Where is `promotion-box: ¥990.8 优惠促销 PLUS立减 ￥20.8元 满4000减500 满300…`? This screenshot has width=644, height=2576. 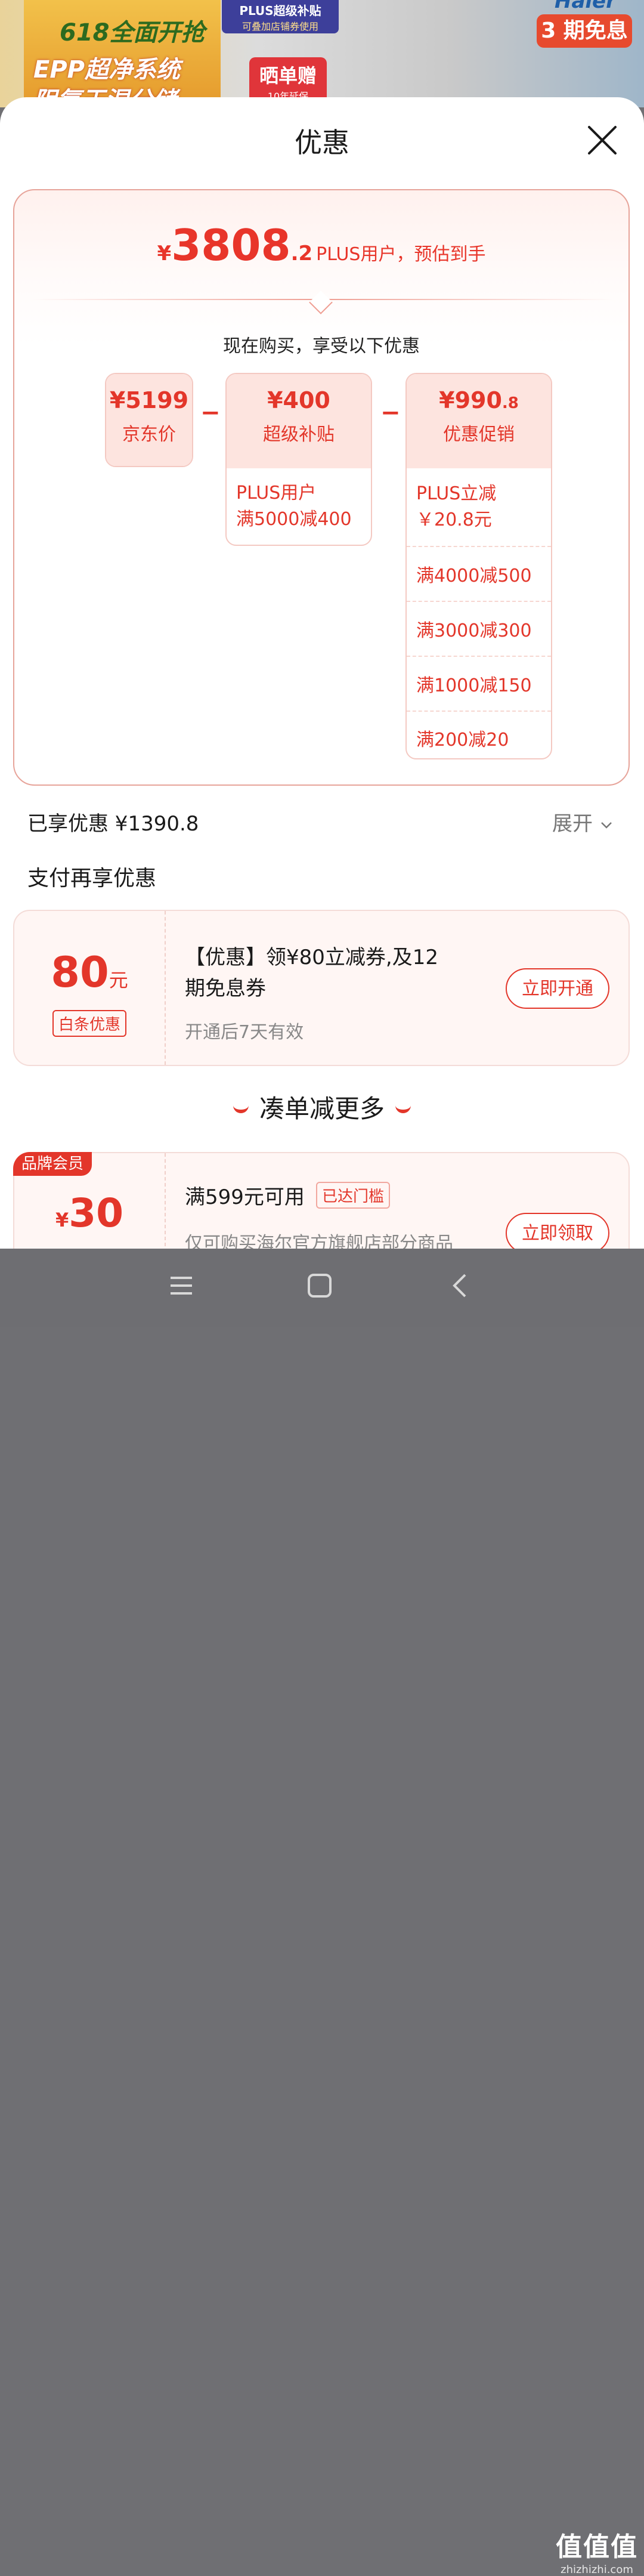
promotion-box: ¥990.8 优惠促销 PLUS立减 ￥20.8元 满4000减500 满300… is located at coordinates (479, 566).